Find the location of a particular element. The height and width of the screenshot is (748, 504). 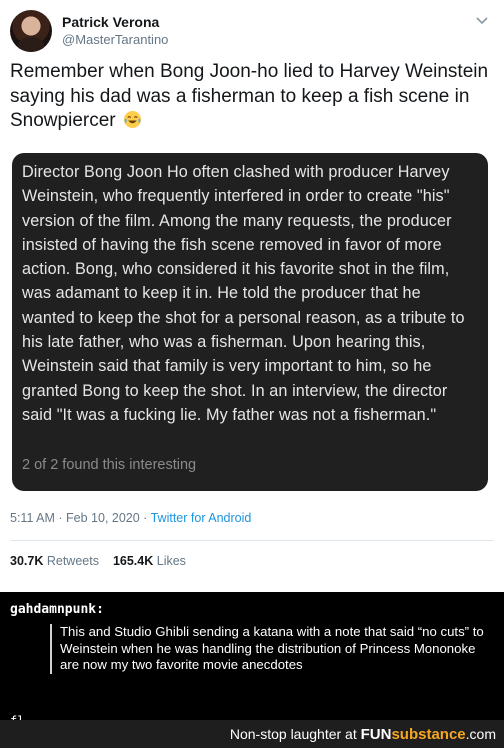

display-name: Patrick Verona is located at coordinates (115, 22).